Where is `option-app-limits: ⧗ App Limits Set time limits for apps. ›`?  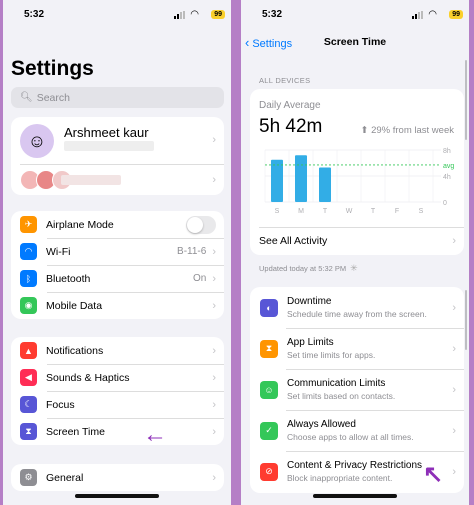
option-app-limits: ⧗ App Limits Set time limits for apps. › is located at coordinates (357, 348).